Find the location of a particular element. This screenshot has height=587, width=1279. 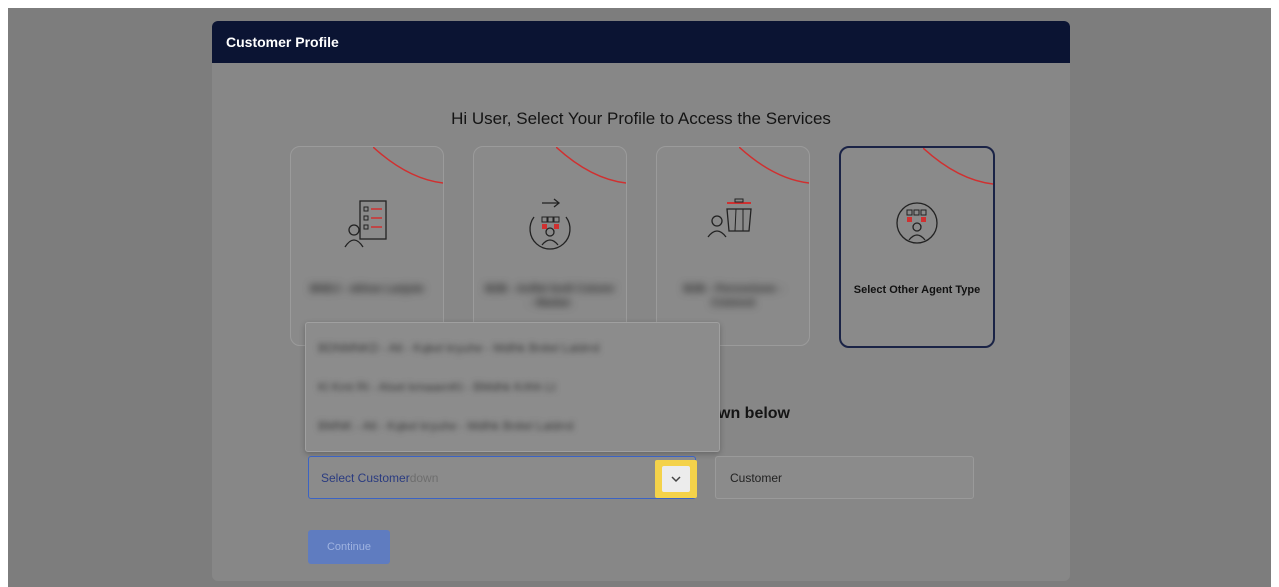

card-label: Select Other Agent Type is located at coordinates (917, 290).